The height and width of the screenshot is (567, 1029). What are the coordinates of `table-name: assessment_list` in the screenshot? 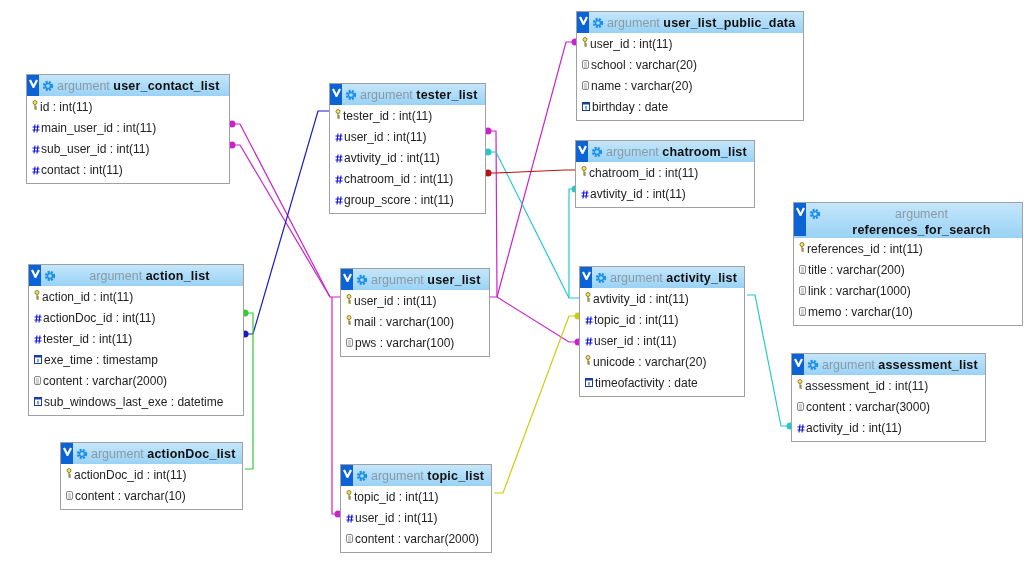 It's located at (928, 365).